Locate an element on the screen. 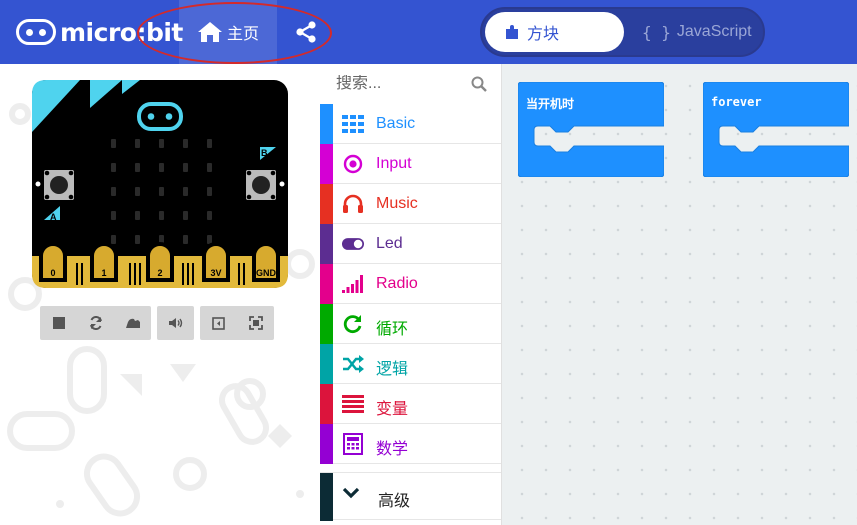  restart-icon is located at coordinates (95, 323).